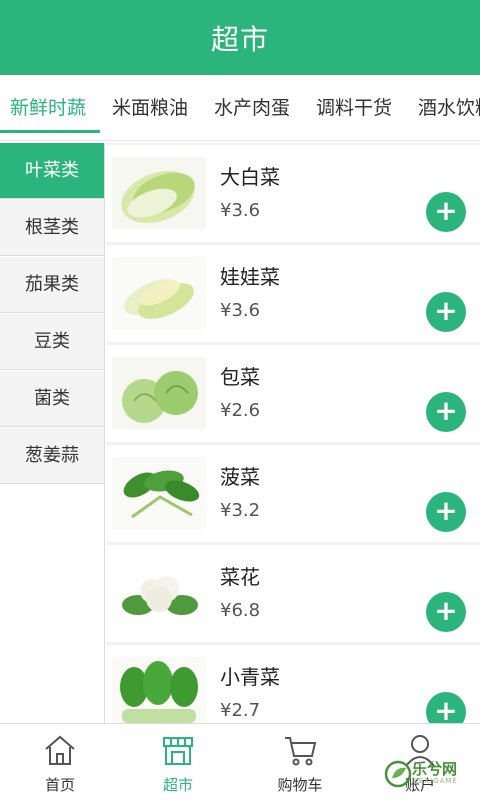  I want to click on product-name: 菜花, so click(240, 577).